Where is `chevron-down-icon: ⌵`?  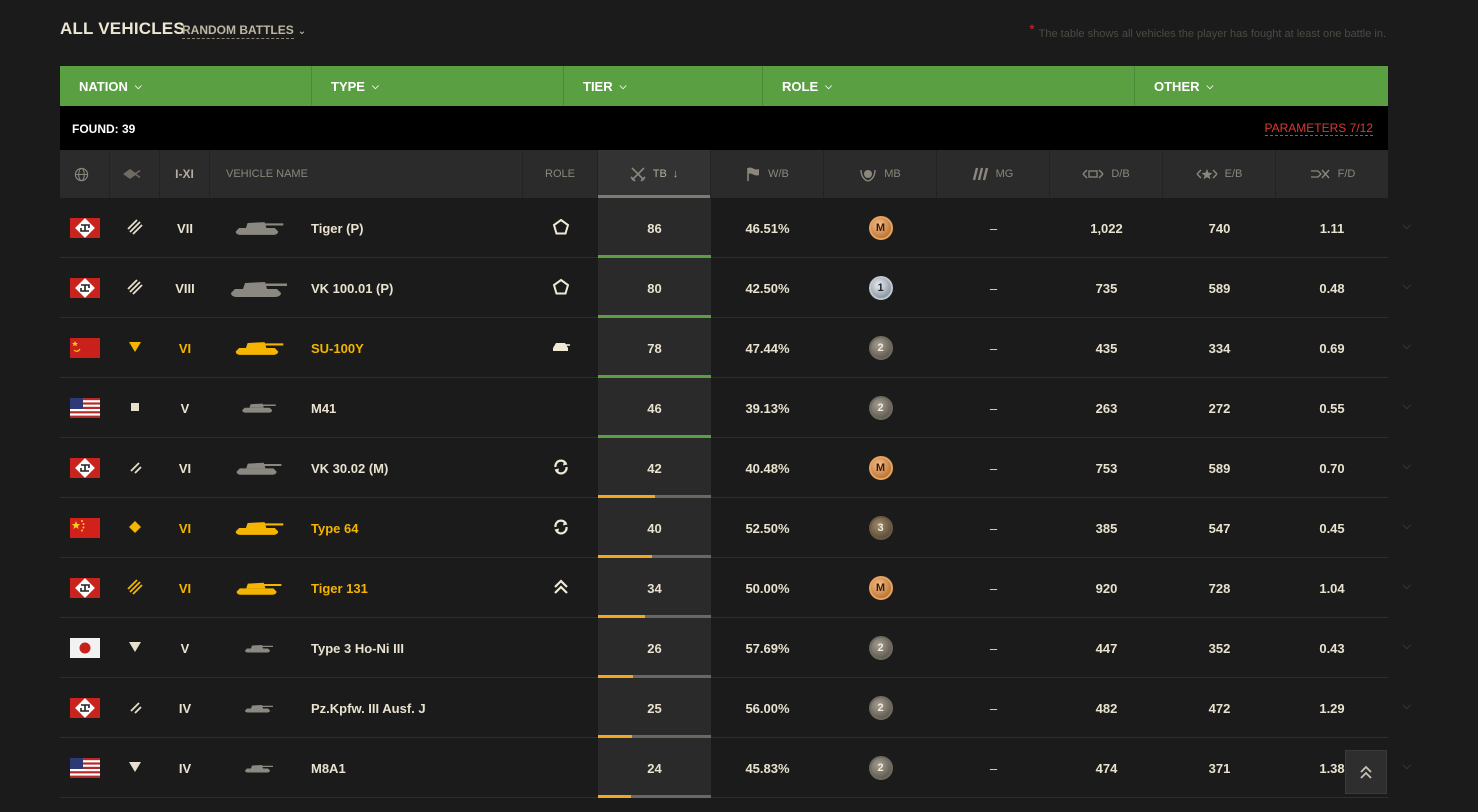
chevron-down-icon: ⌵ is located at coordinates (375, 85).